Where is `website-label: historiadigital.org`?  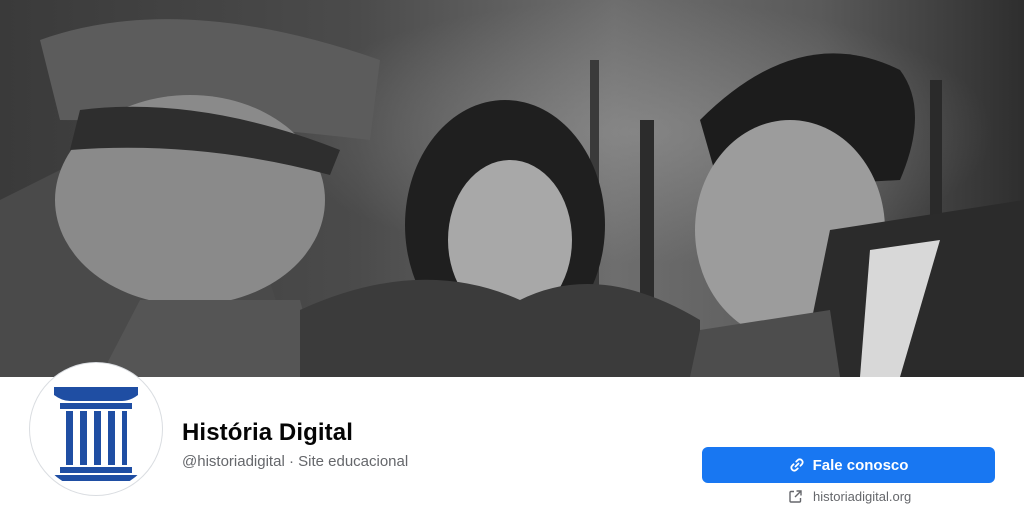 website-label: historiadigital.org is located at coordinates (862, 496).